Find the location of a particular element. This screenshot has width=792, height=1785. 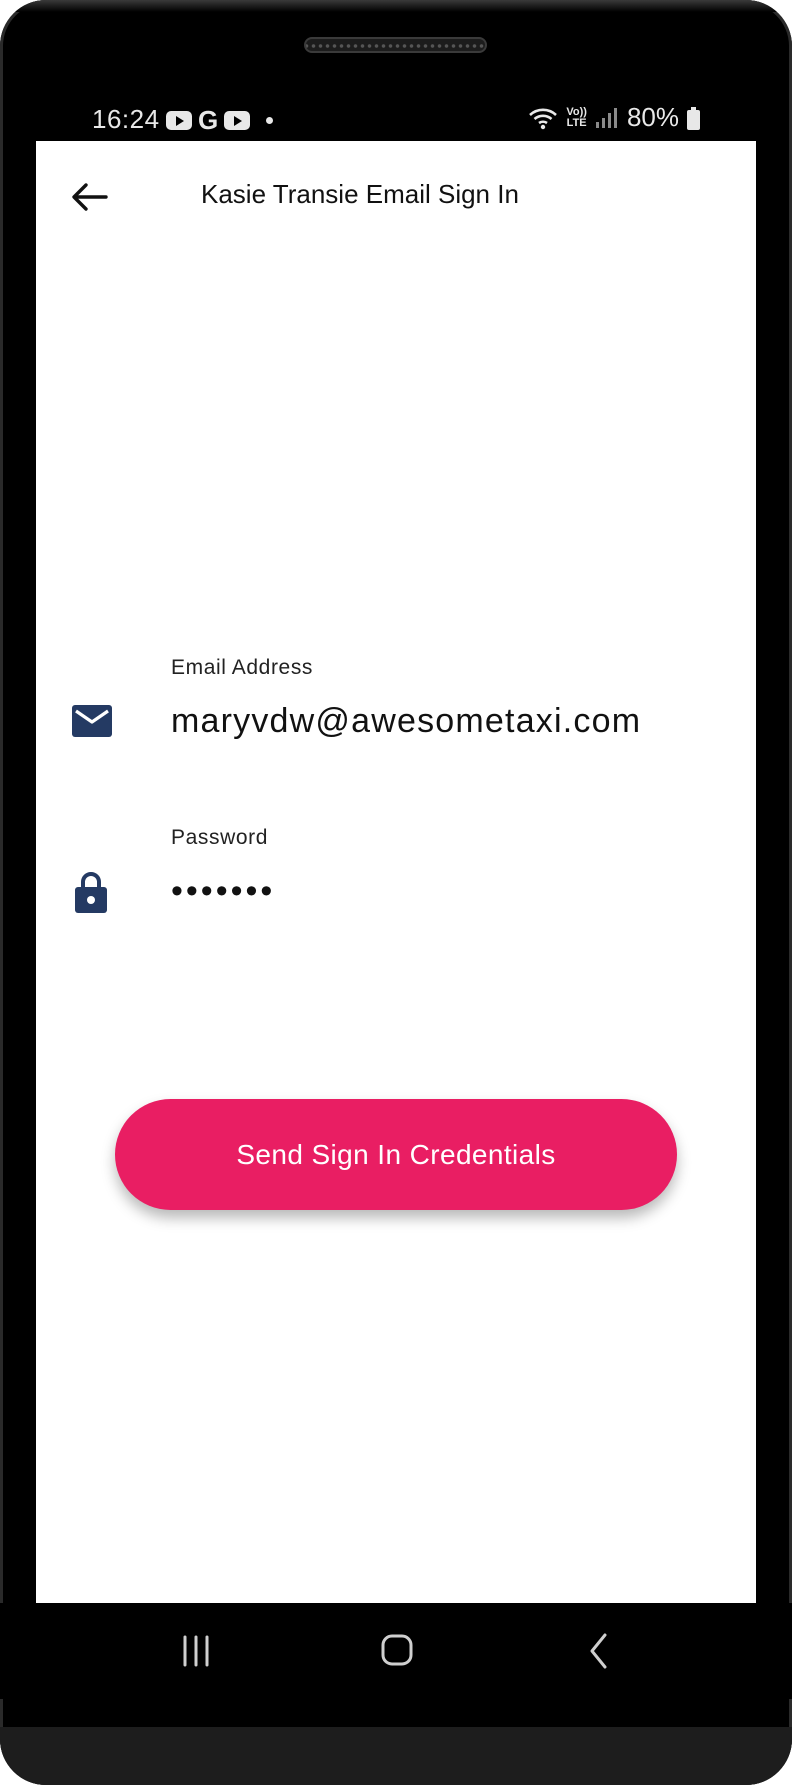

bezel-shine is located at coordinates (396, 6).